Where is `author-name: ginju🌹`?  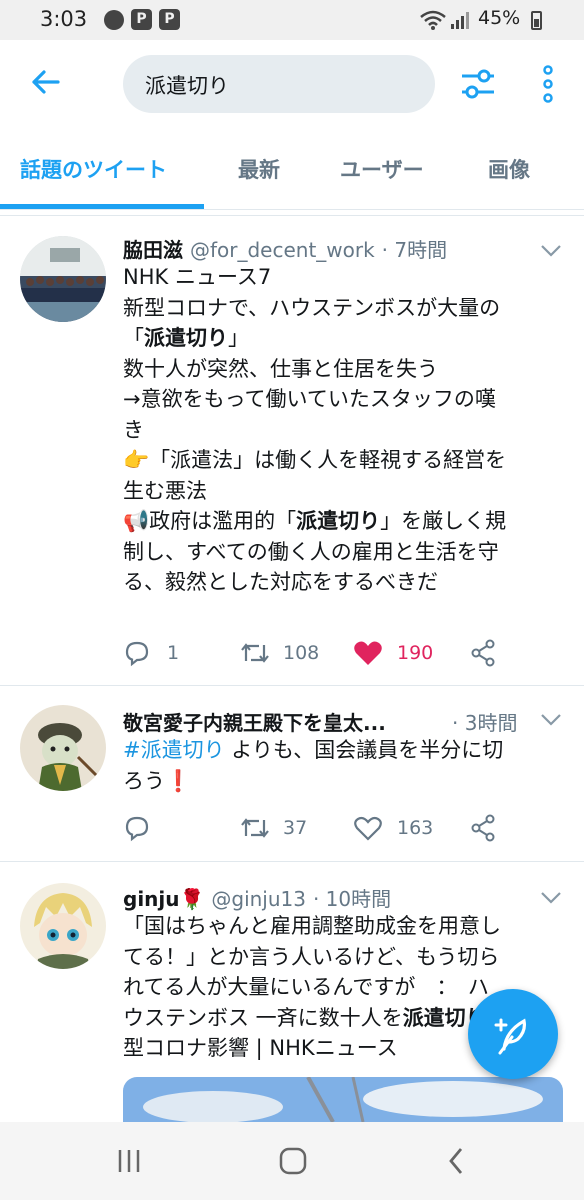
author-name: ginju🌹 is located at coordinates (164, 899).